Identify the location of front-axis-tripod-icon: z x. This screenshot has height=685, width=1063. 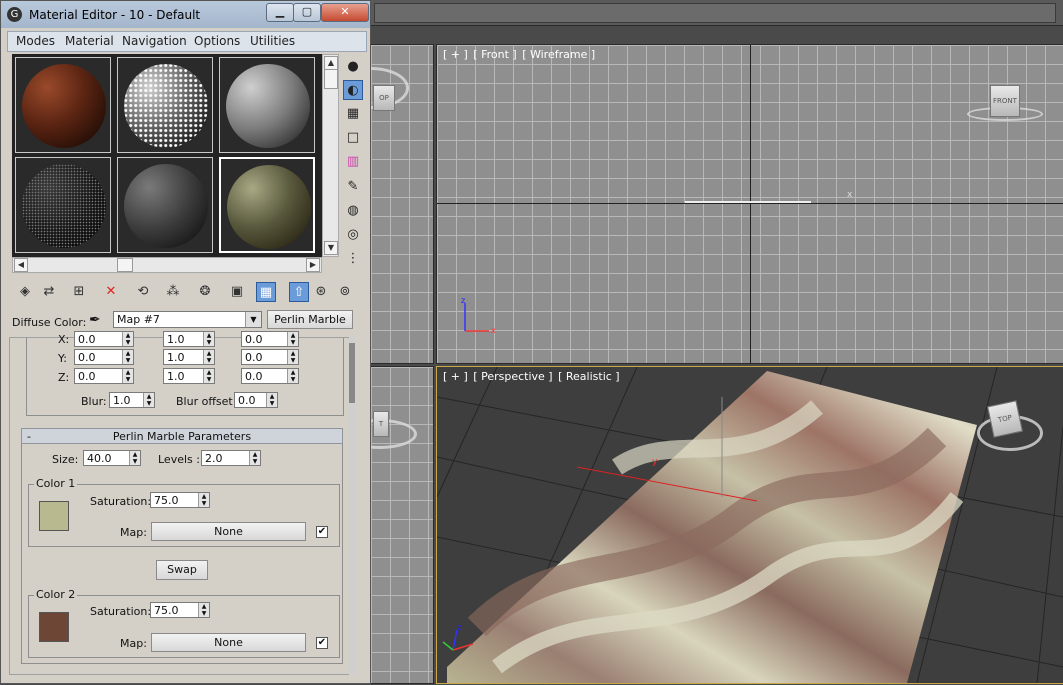
(478, 315).